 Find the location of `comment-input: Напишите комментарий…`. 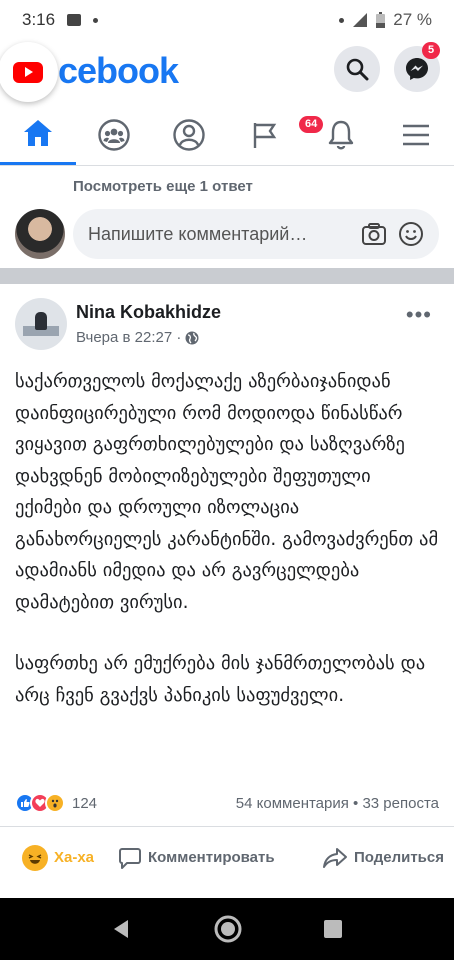

comment-input: Напишите комментарий… is located at coordinates (256, 234).